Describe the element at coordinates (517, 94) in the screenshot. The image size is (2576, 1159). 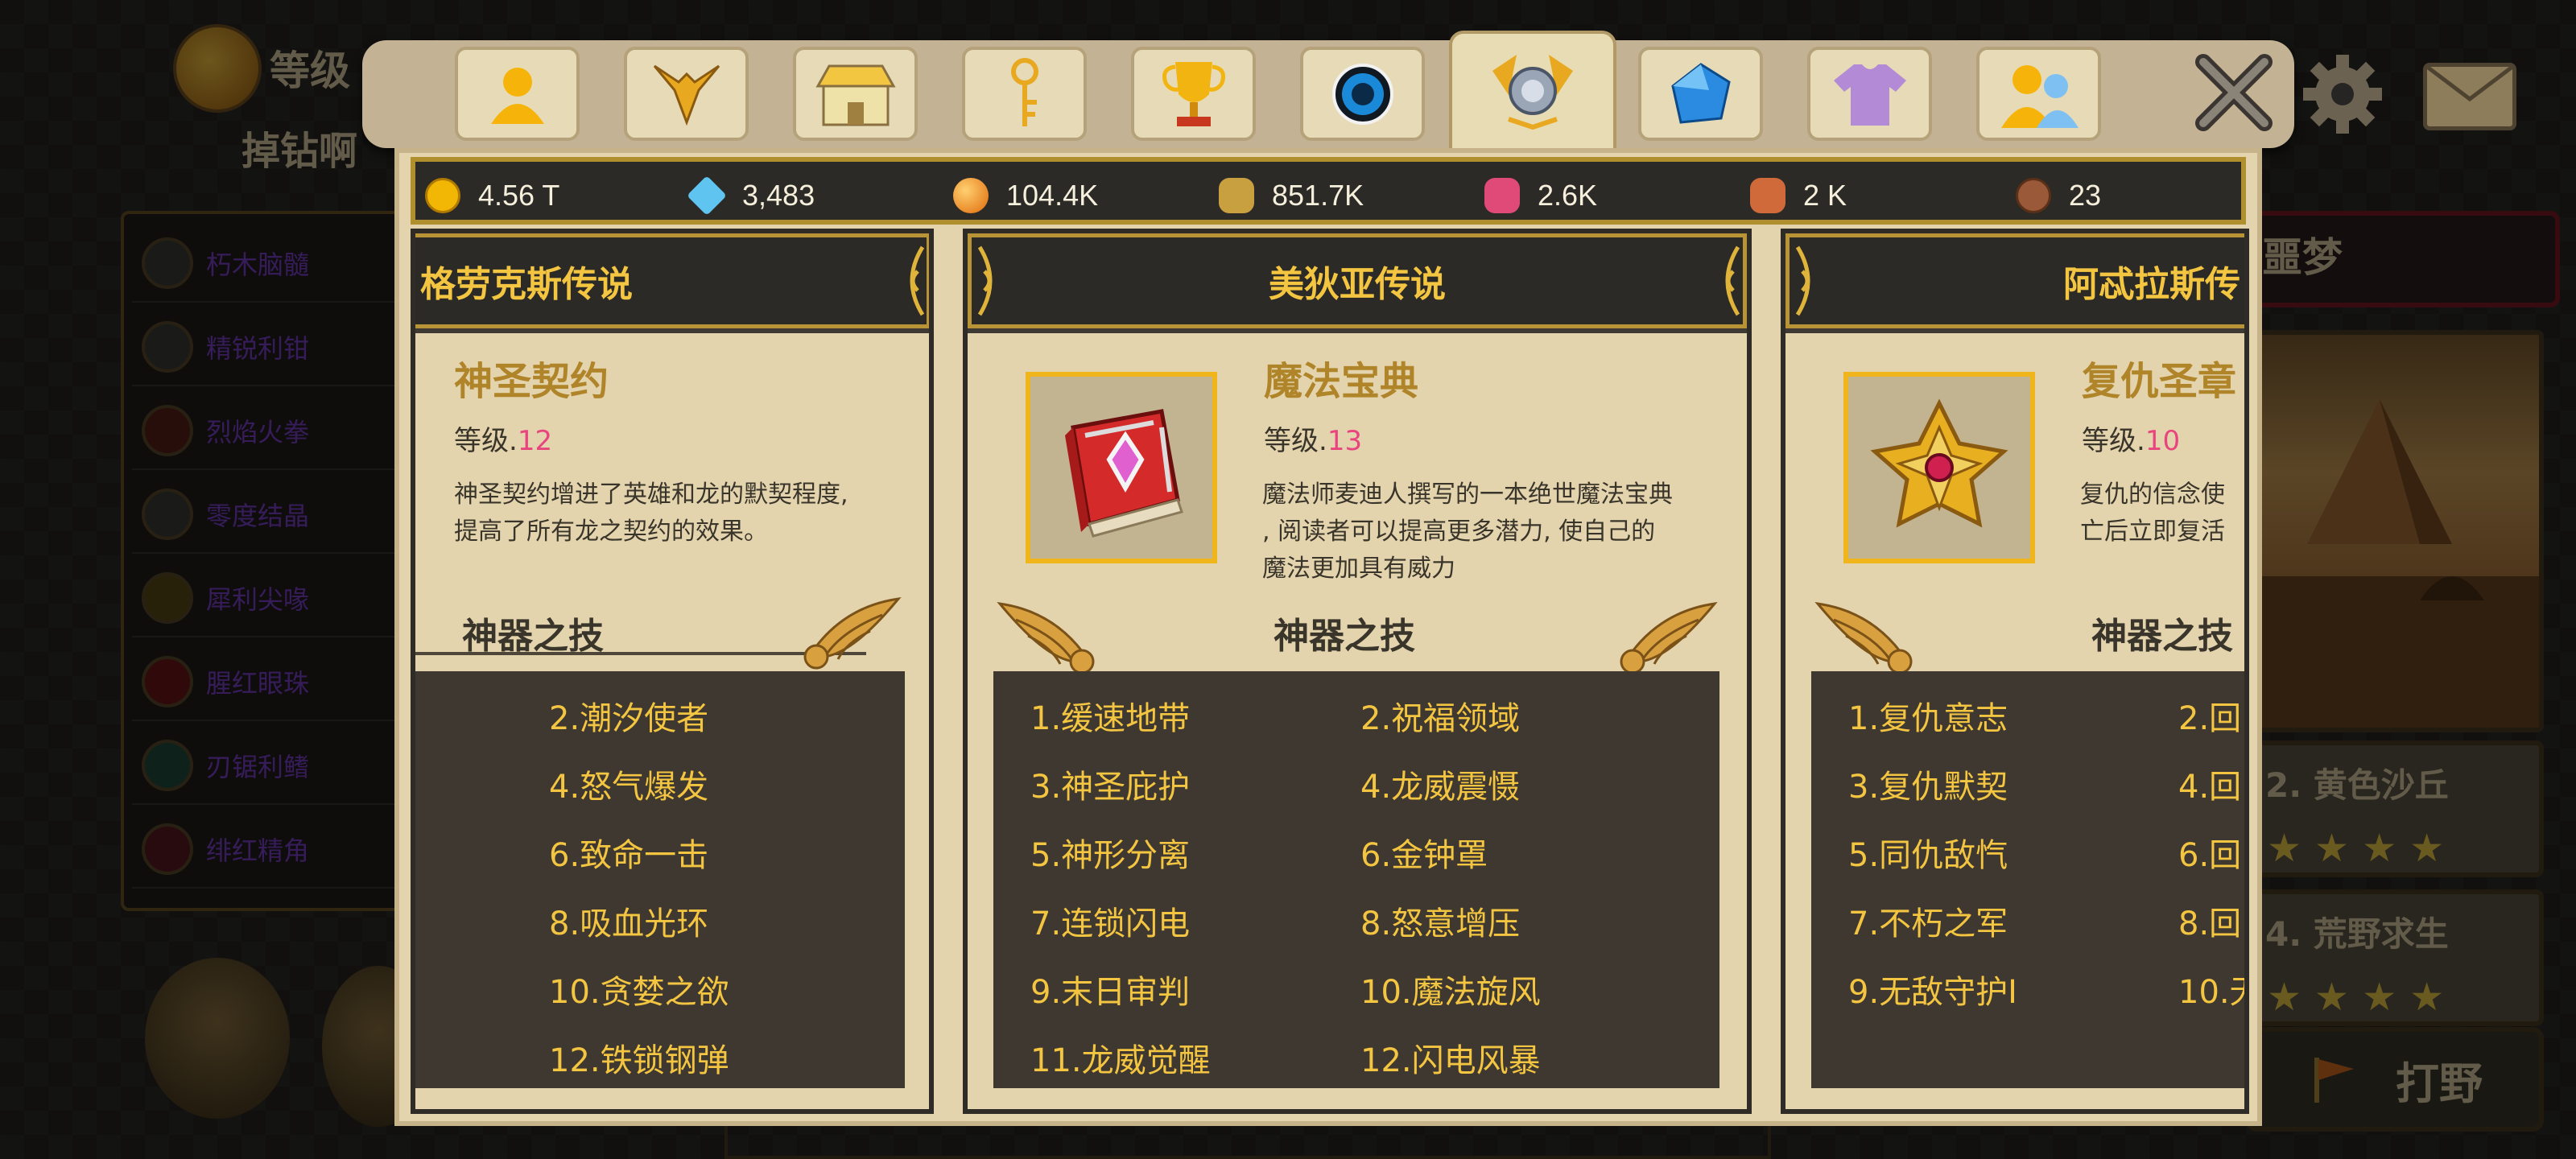
I see `tab-hero` at that location.